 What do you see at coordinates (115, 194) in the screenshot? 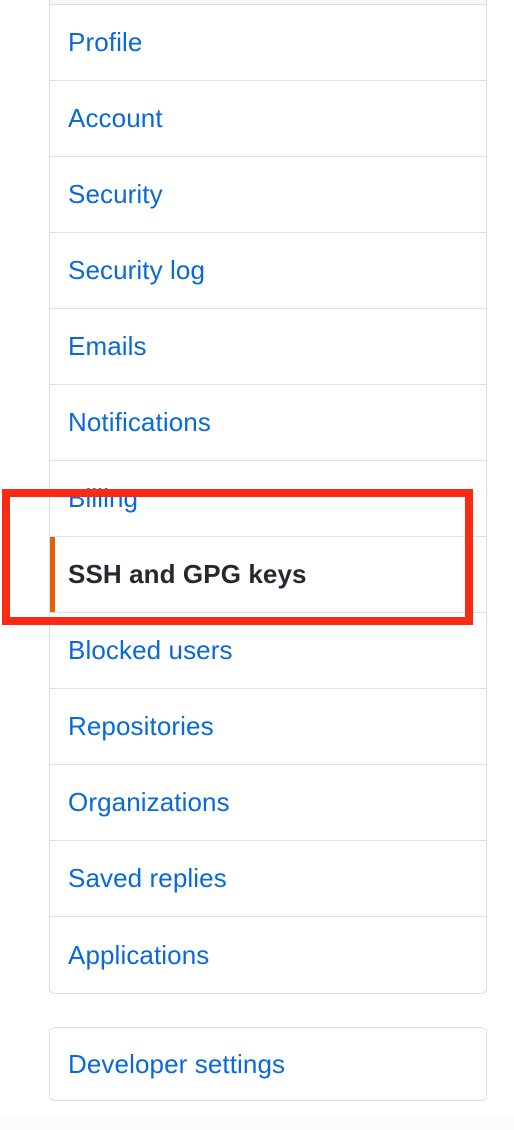
I see `sidebar-item-label: Security` at bounding box center [115, 194].